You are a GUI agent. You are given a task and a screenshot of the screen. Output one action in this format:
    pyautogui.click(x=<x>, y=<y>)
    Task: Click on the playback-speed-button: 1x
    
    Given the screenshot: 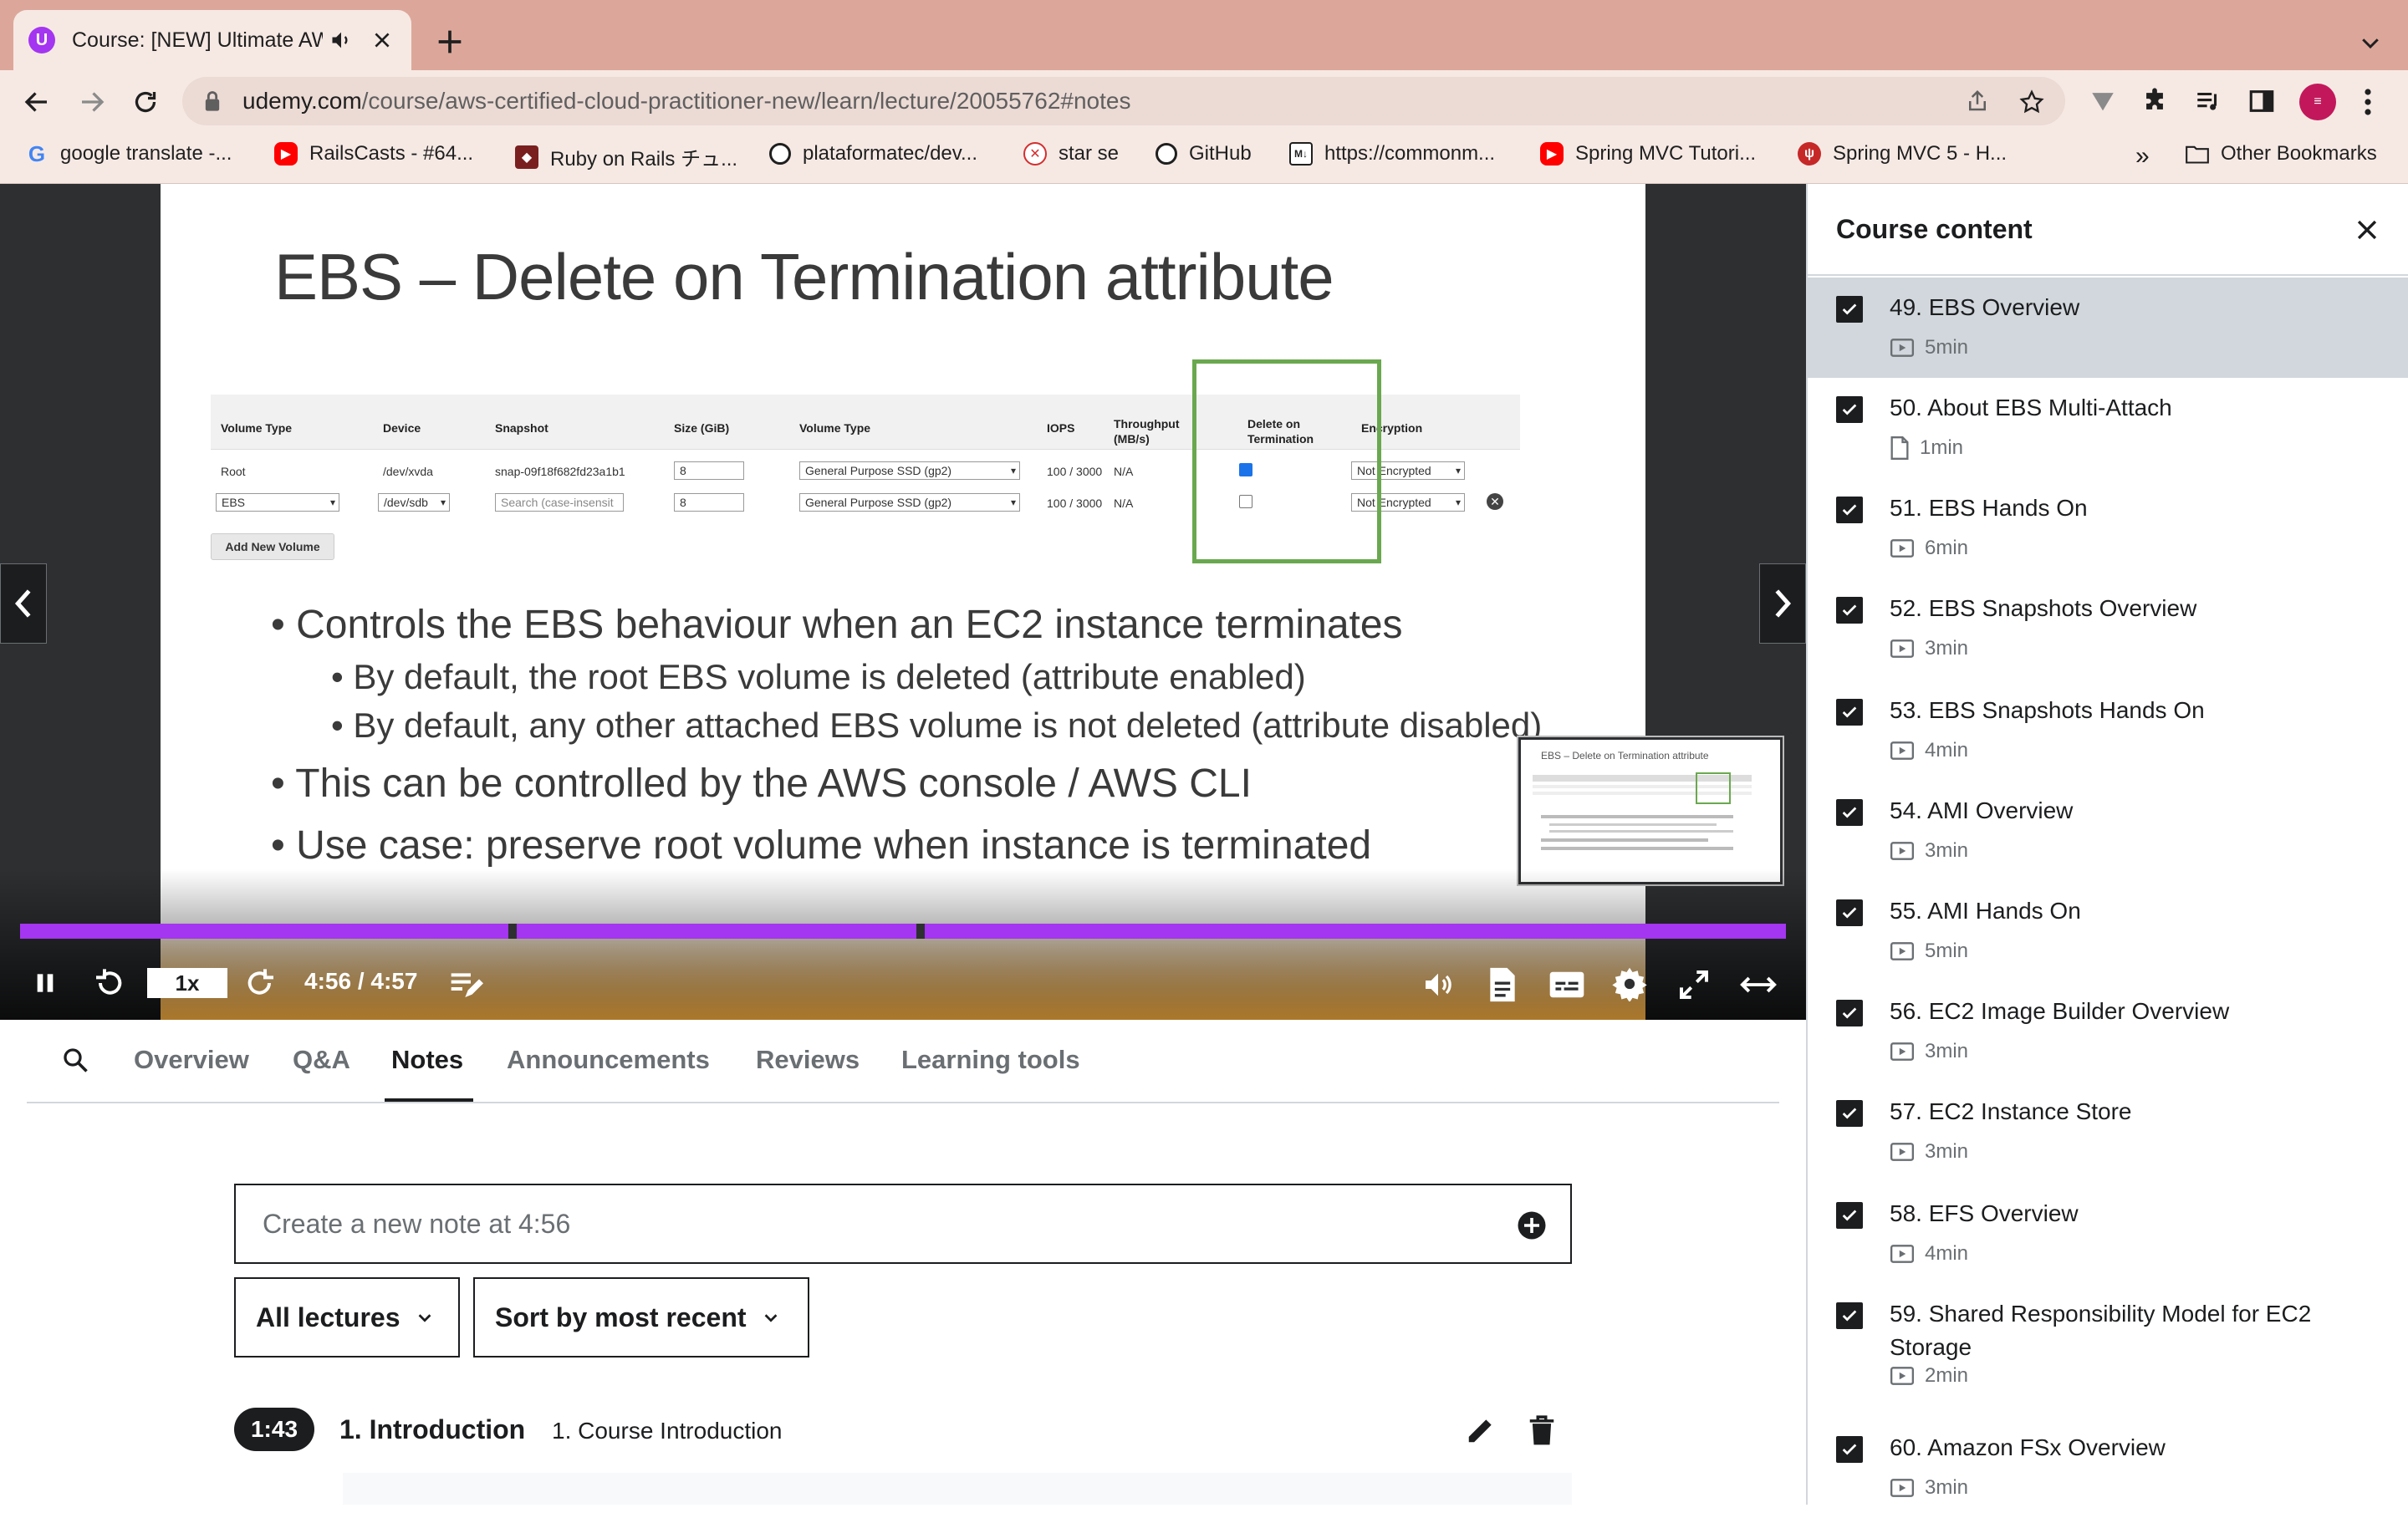 What is the action you would take?
    pyautogui.click(x=187, y=983)
    